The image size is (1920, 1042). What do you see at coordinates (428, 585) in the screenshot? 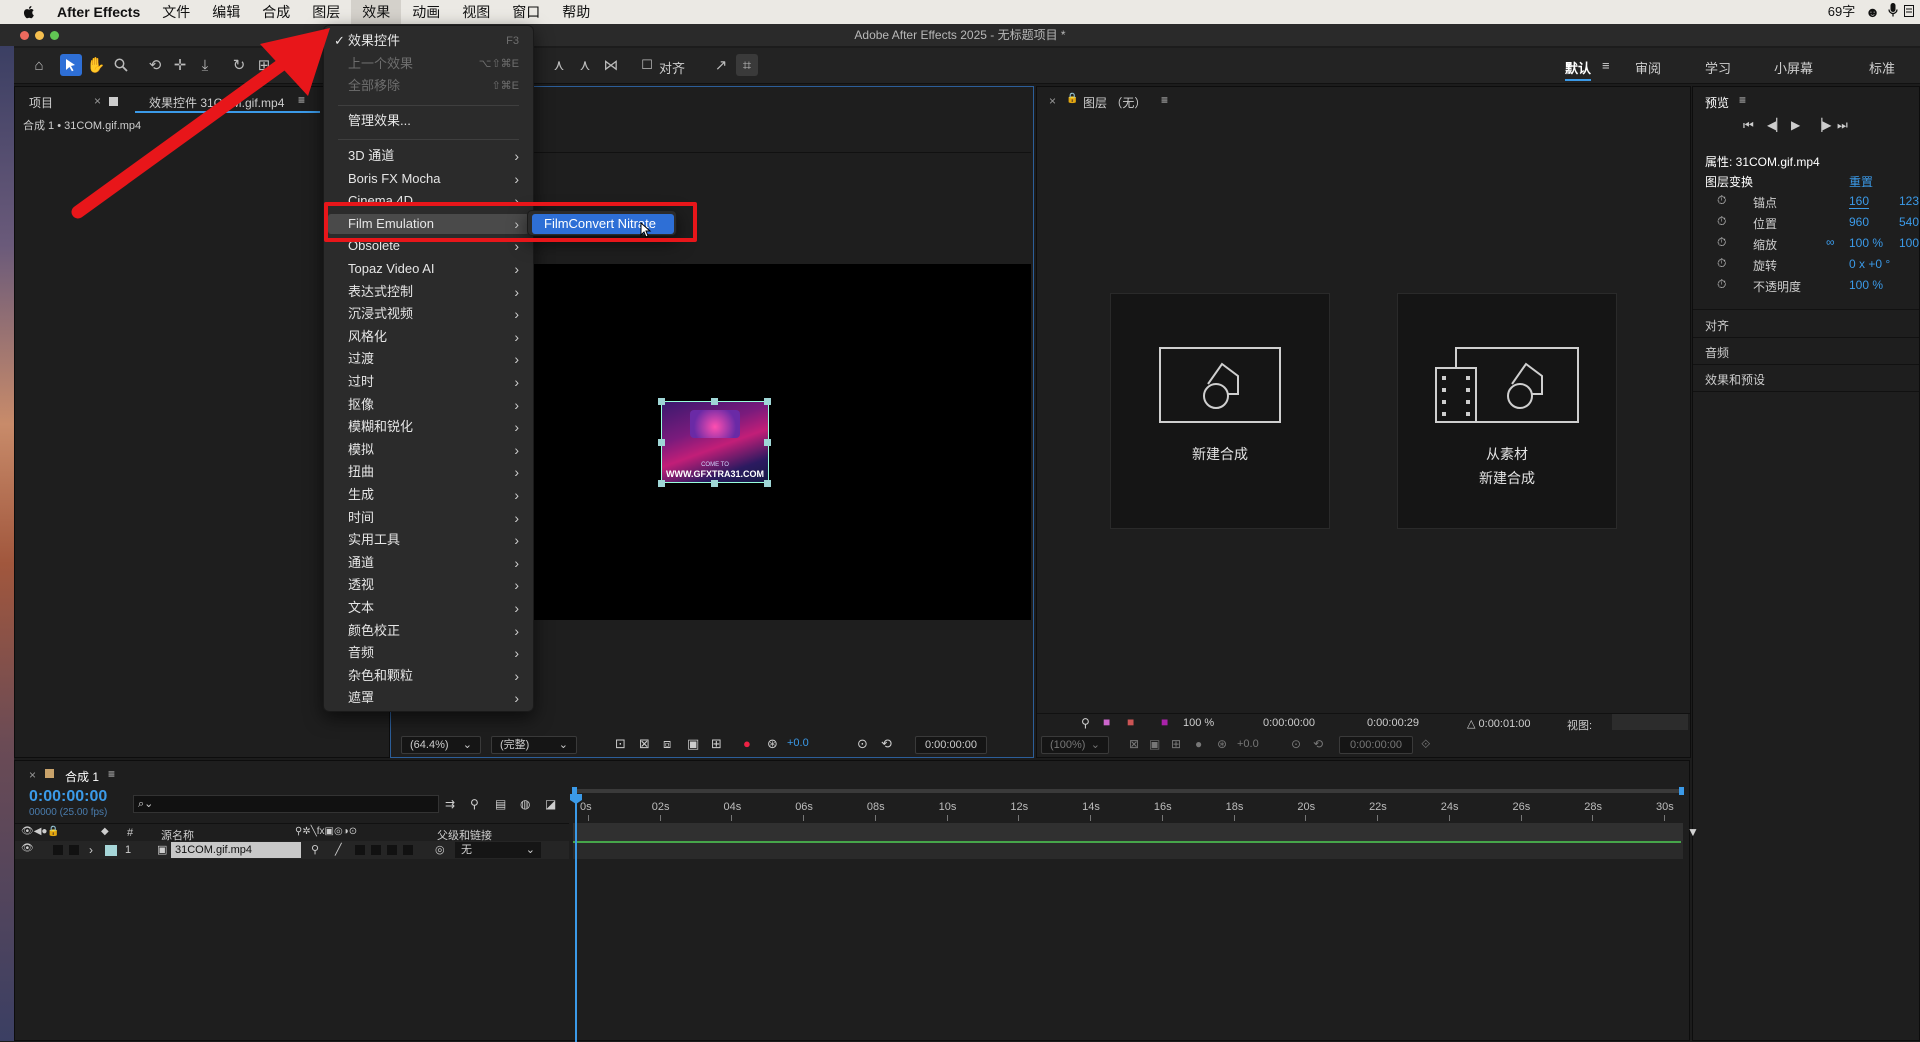
I see `menu-category-item: 透视 ›` at bounding box center [428, 585].